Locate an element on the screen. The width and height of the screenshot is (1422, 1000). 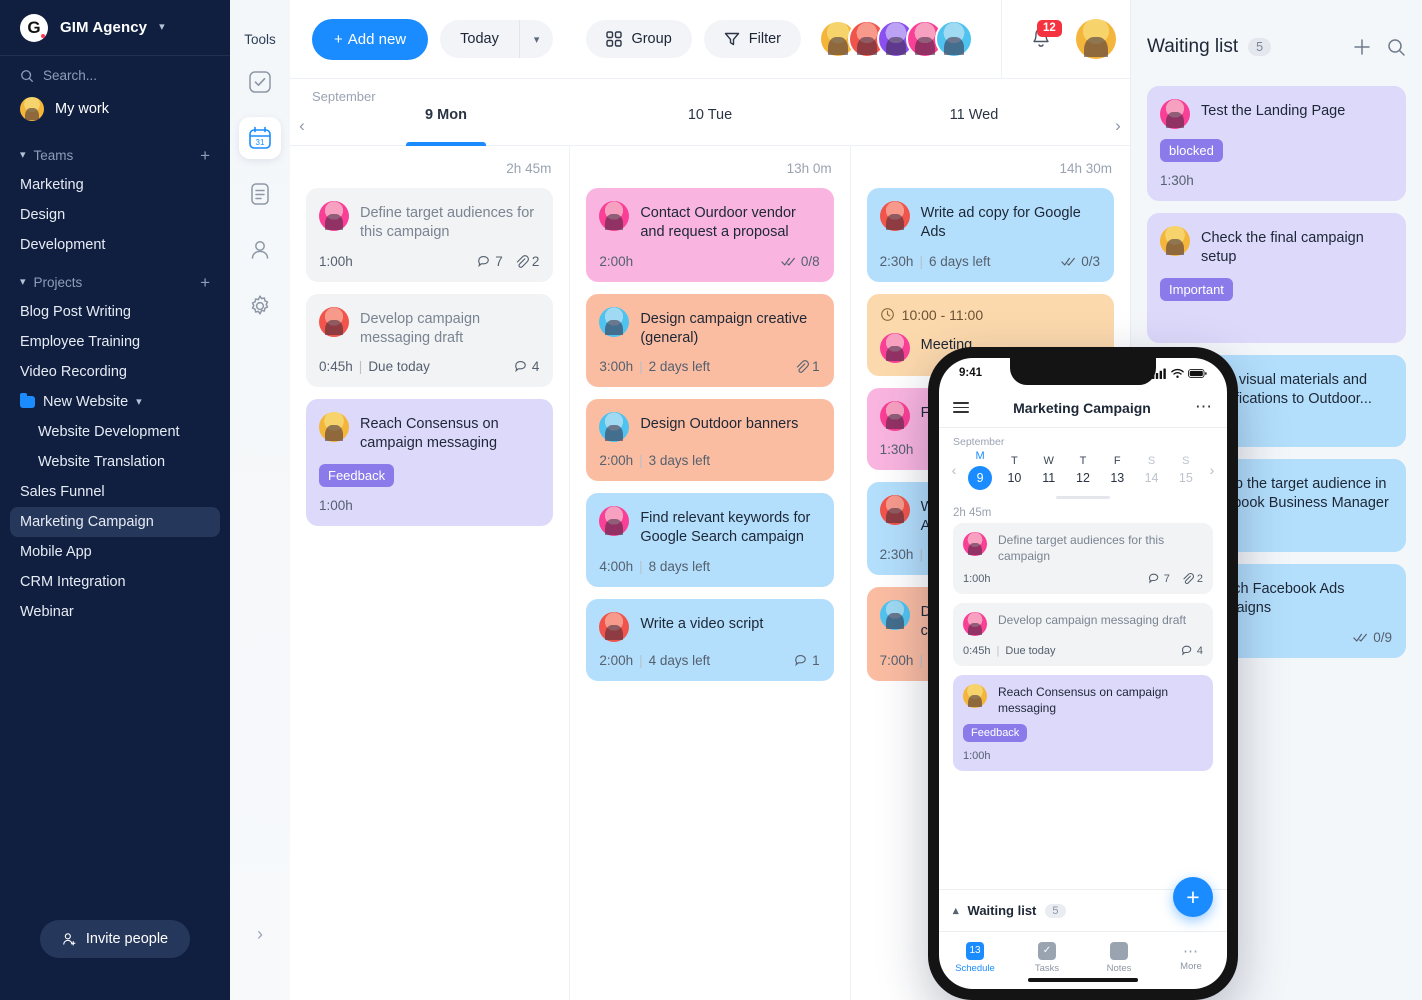
tab-tasks: ✓ Tasks is located at coordinates (1047, 957).